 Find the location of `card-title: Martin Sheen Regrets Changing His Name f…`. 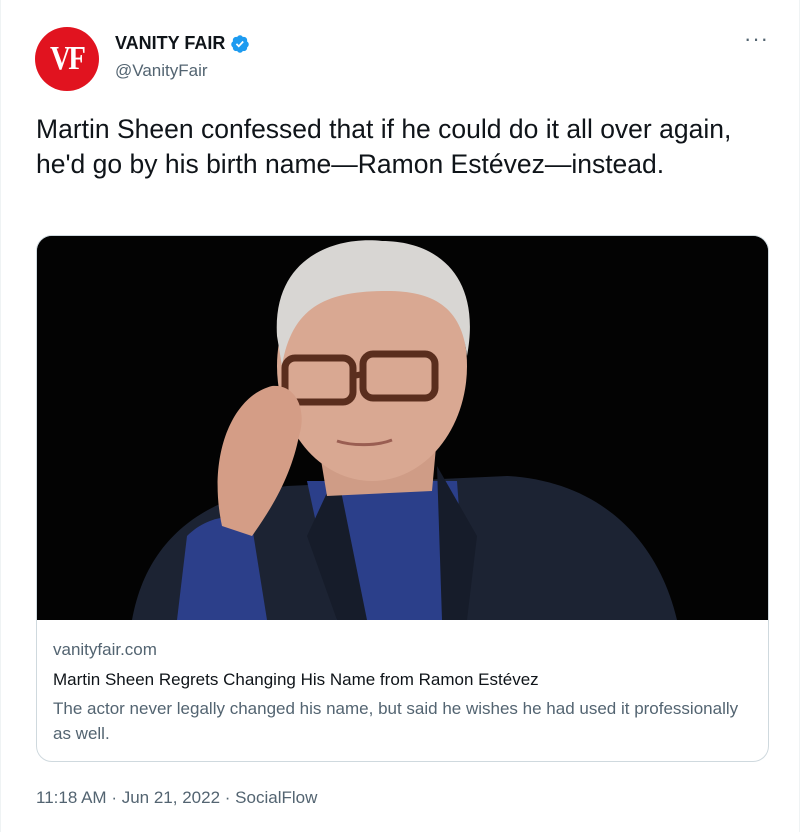

card-title: Martin Sheen Regrets Changing His Name f… is located at coordinates (296, 679).